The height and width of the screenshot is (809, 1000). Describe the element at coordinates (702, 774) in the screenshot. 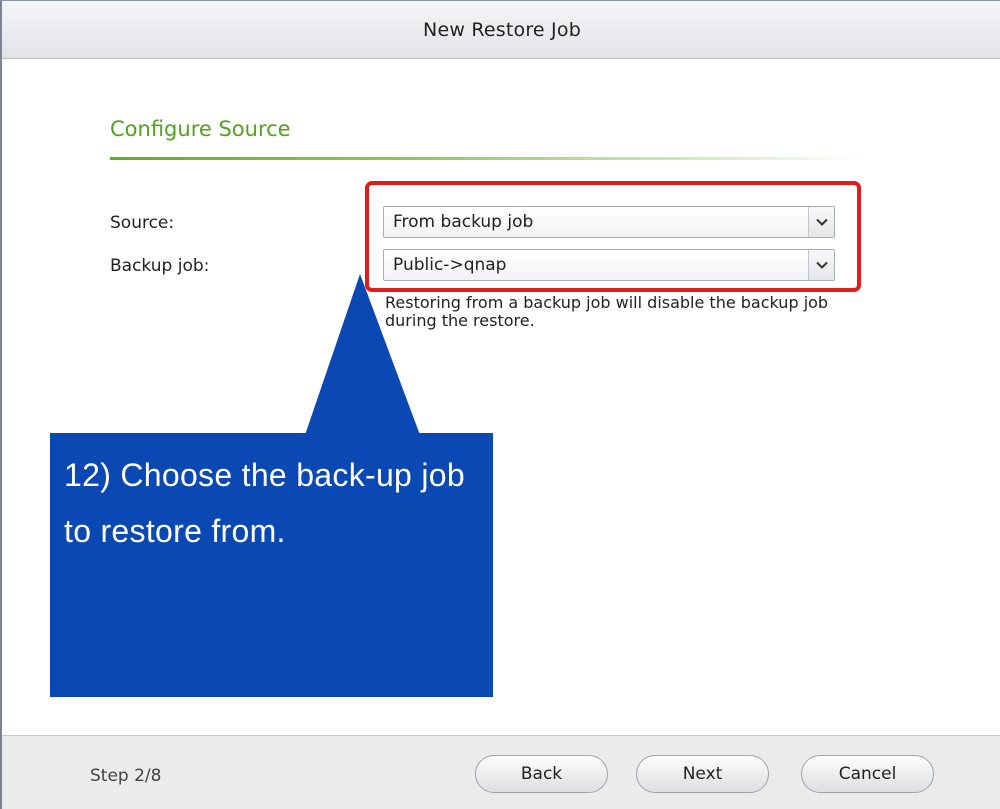

I see `next-button: Next` at that location.